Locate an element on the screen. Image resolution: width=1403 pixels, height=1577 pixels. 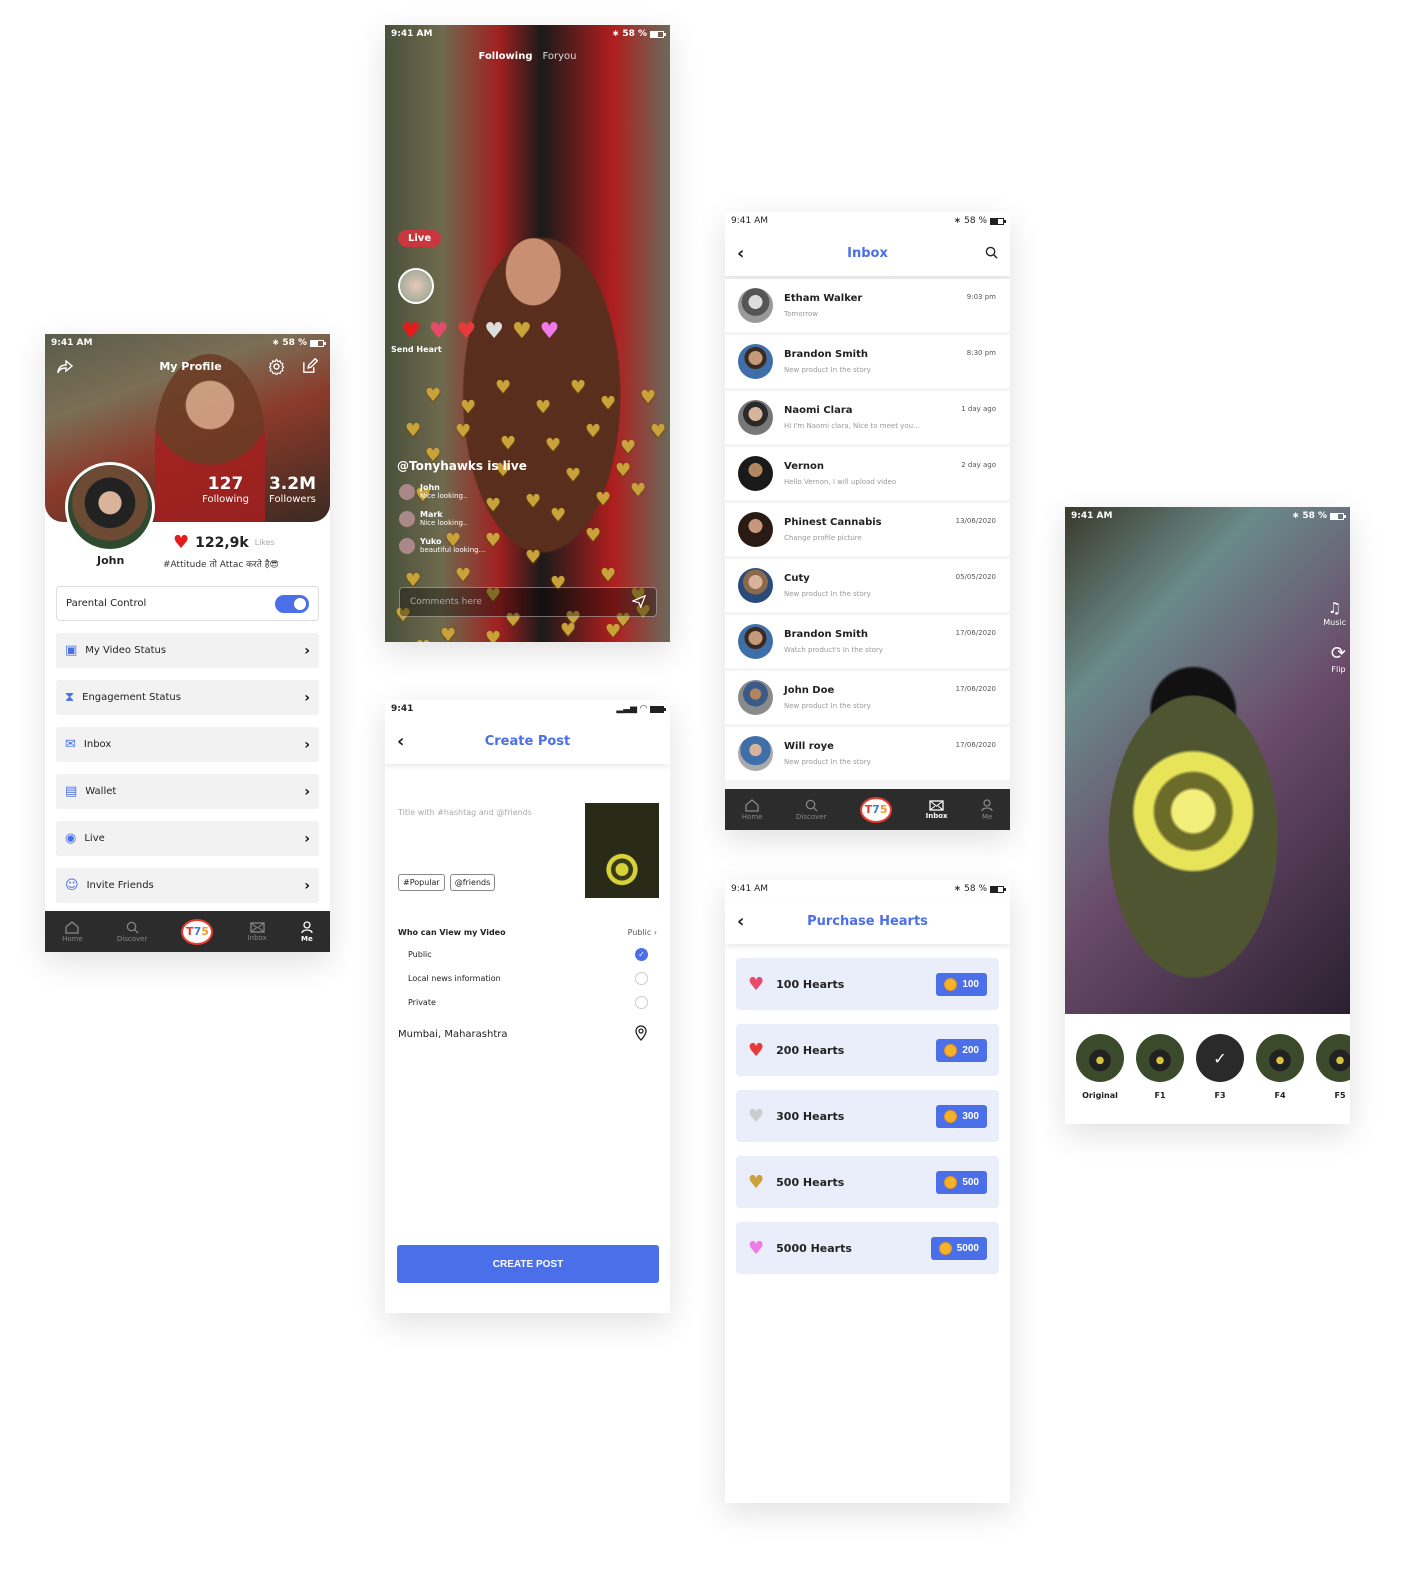
location-label: Mumbai, Maharashtra is located at coordinates (453, 1034).